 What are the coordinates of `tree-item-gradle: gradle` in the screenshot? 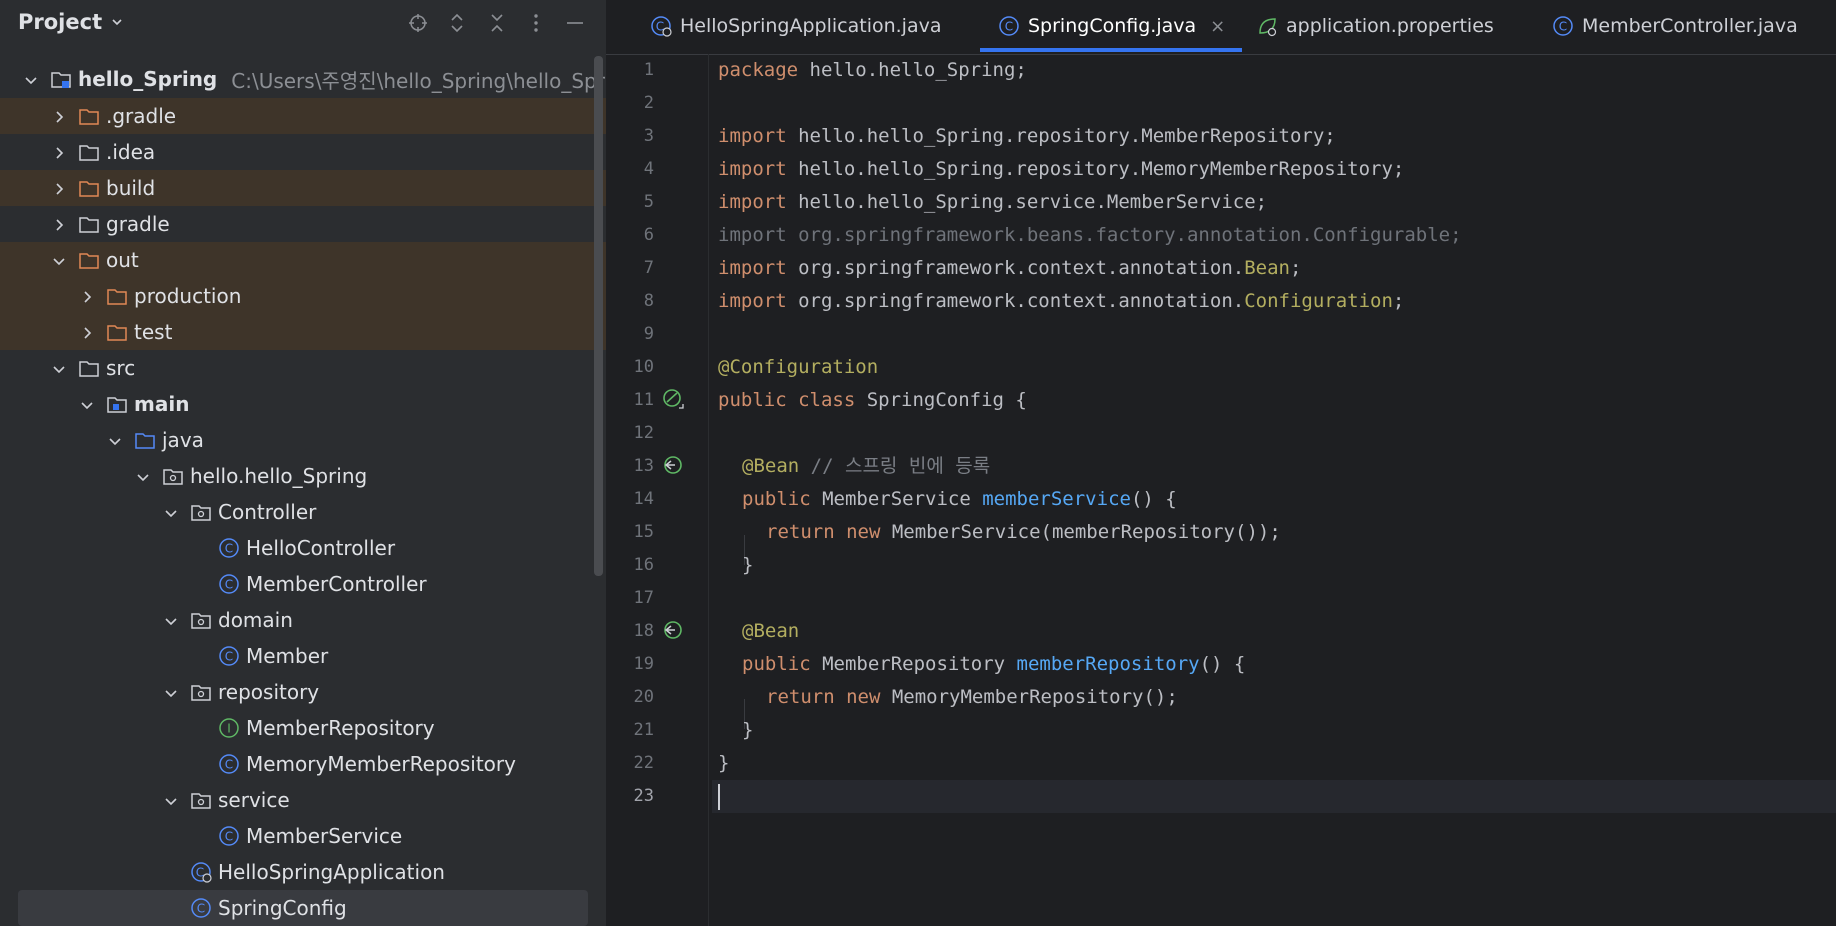 It's located at (303, 224).